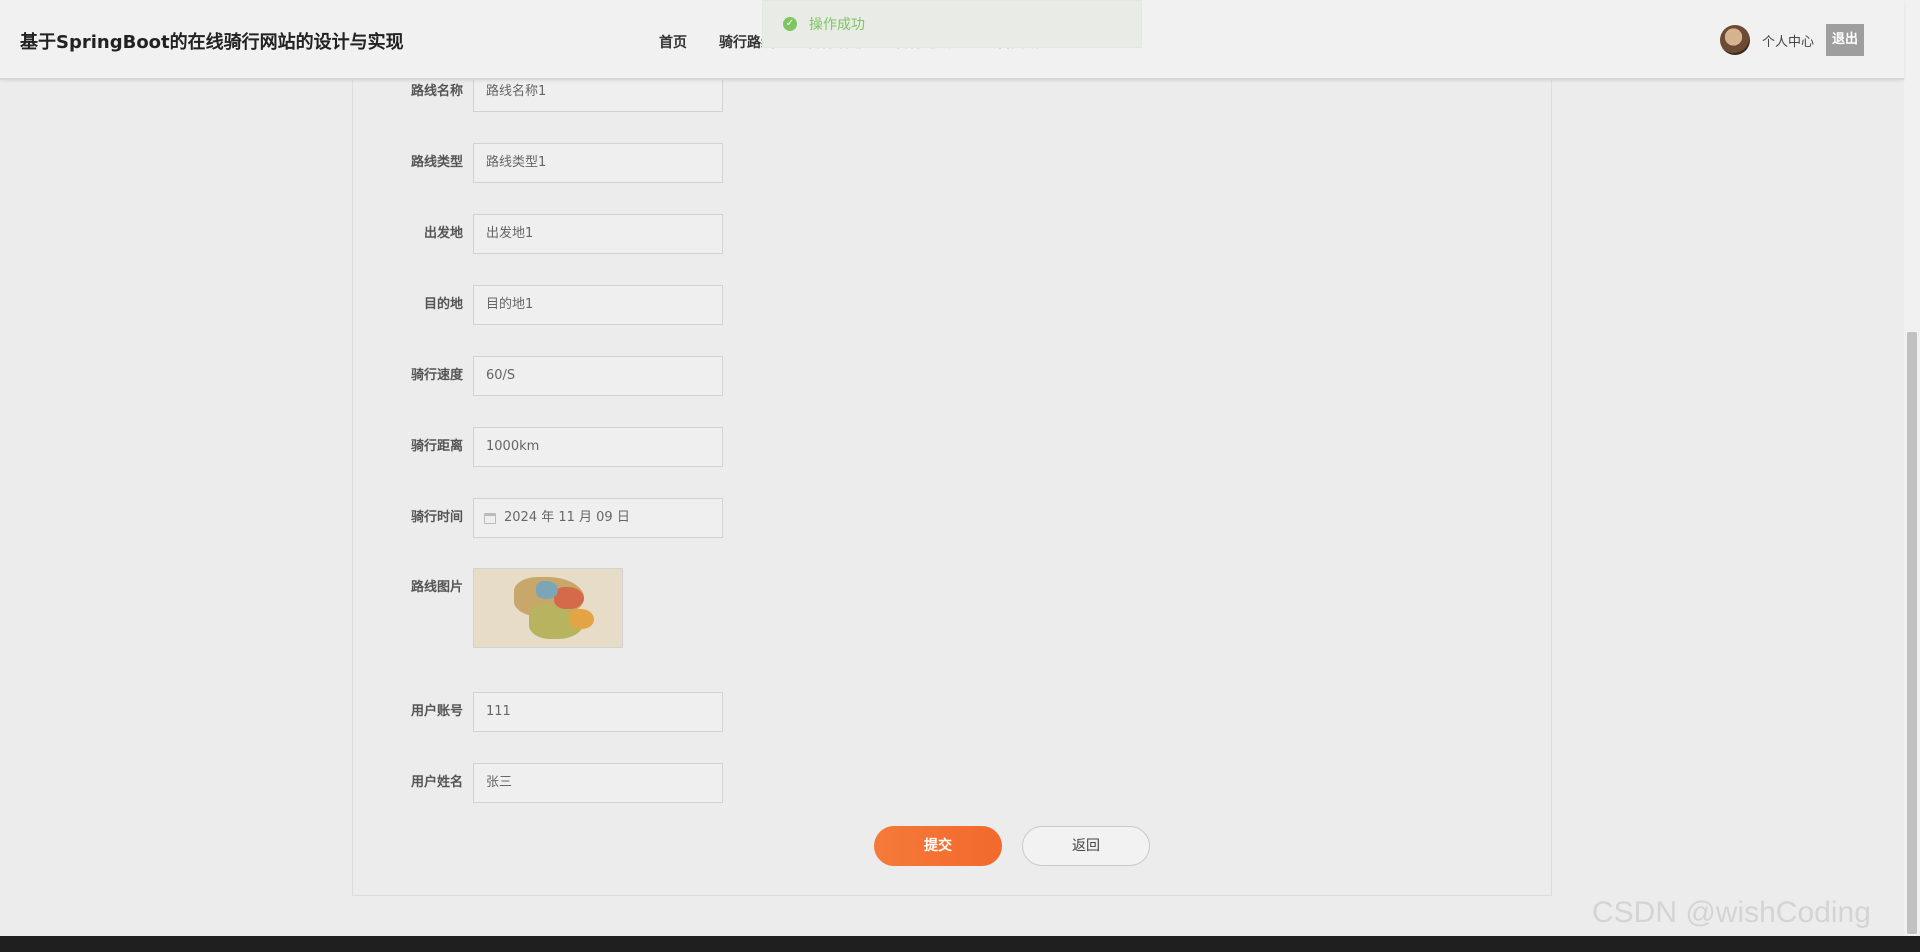  Describe the element at coordinates (1912, 633) in the screenshot. I see `scrollbar-thumb` at that location.